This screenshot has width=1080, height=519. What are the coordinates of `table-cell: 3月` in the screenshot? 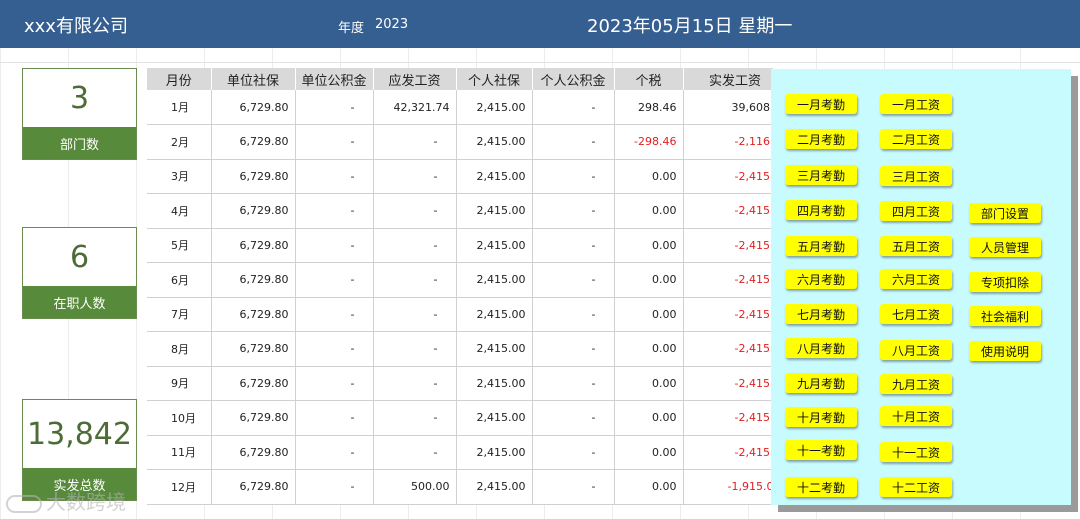 It's located at (179, 176).